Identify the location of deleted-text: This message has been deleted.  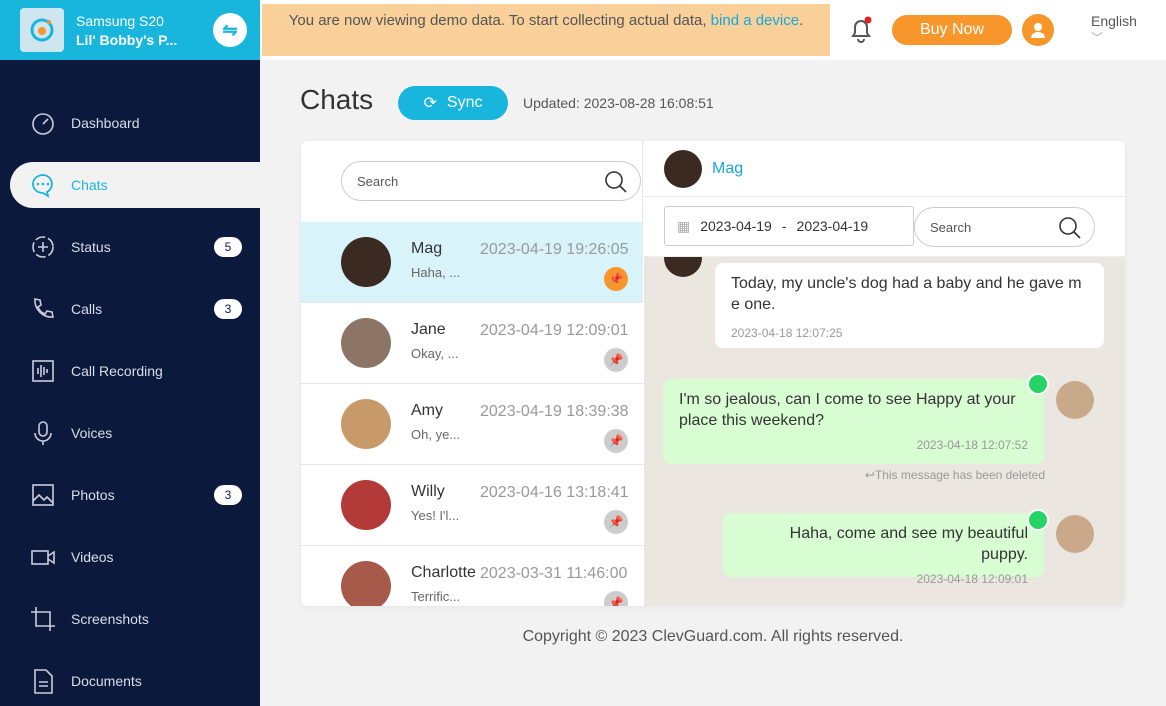
(959, 475).